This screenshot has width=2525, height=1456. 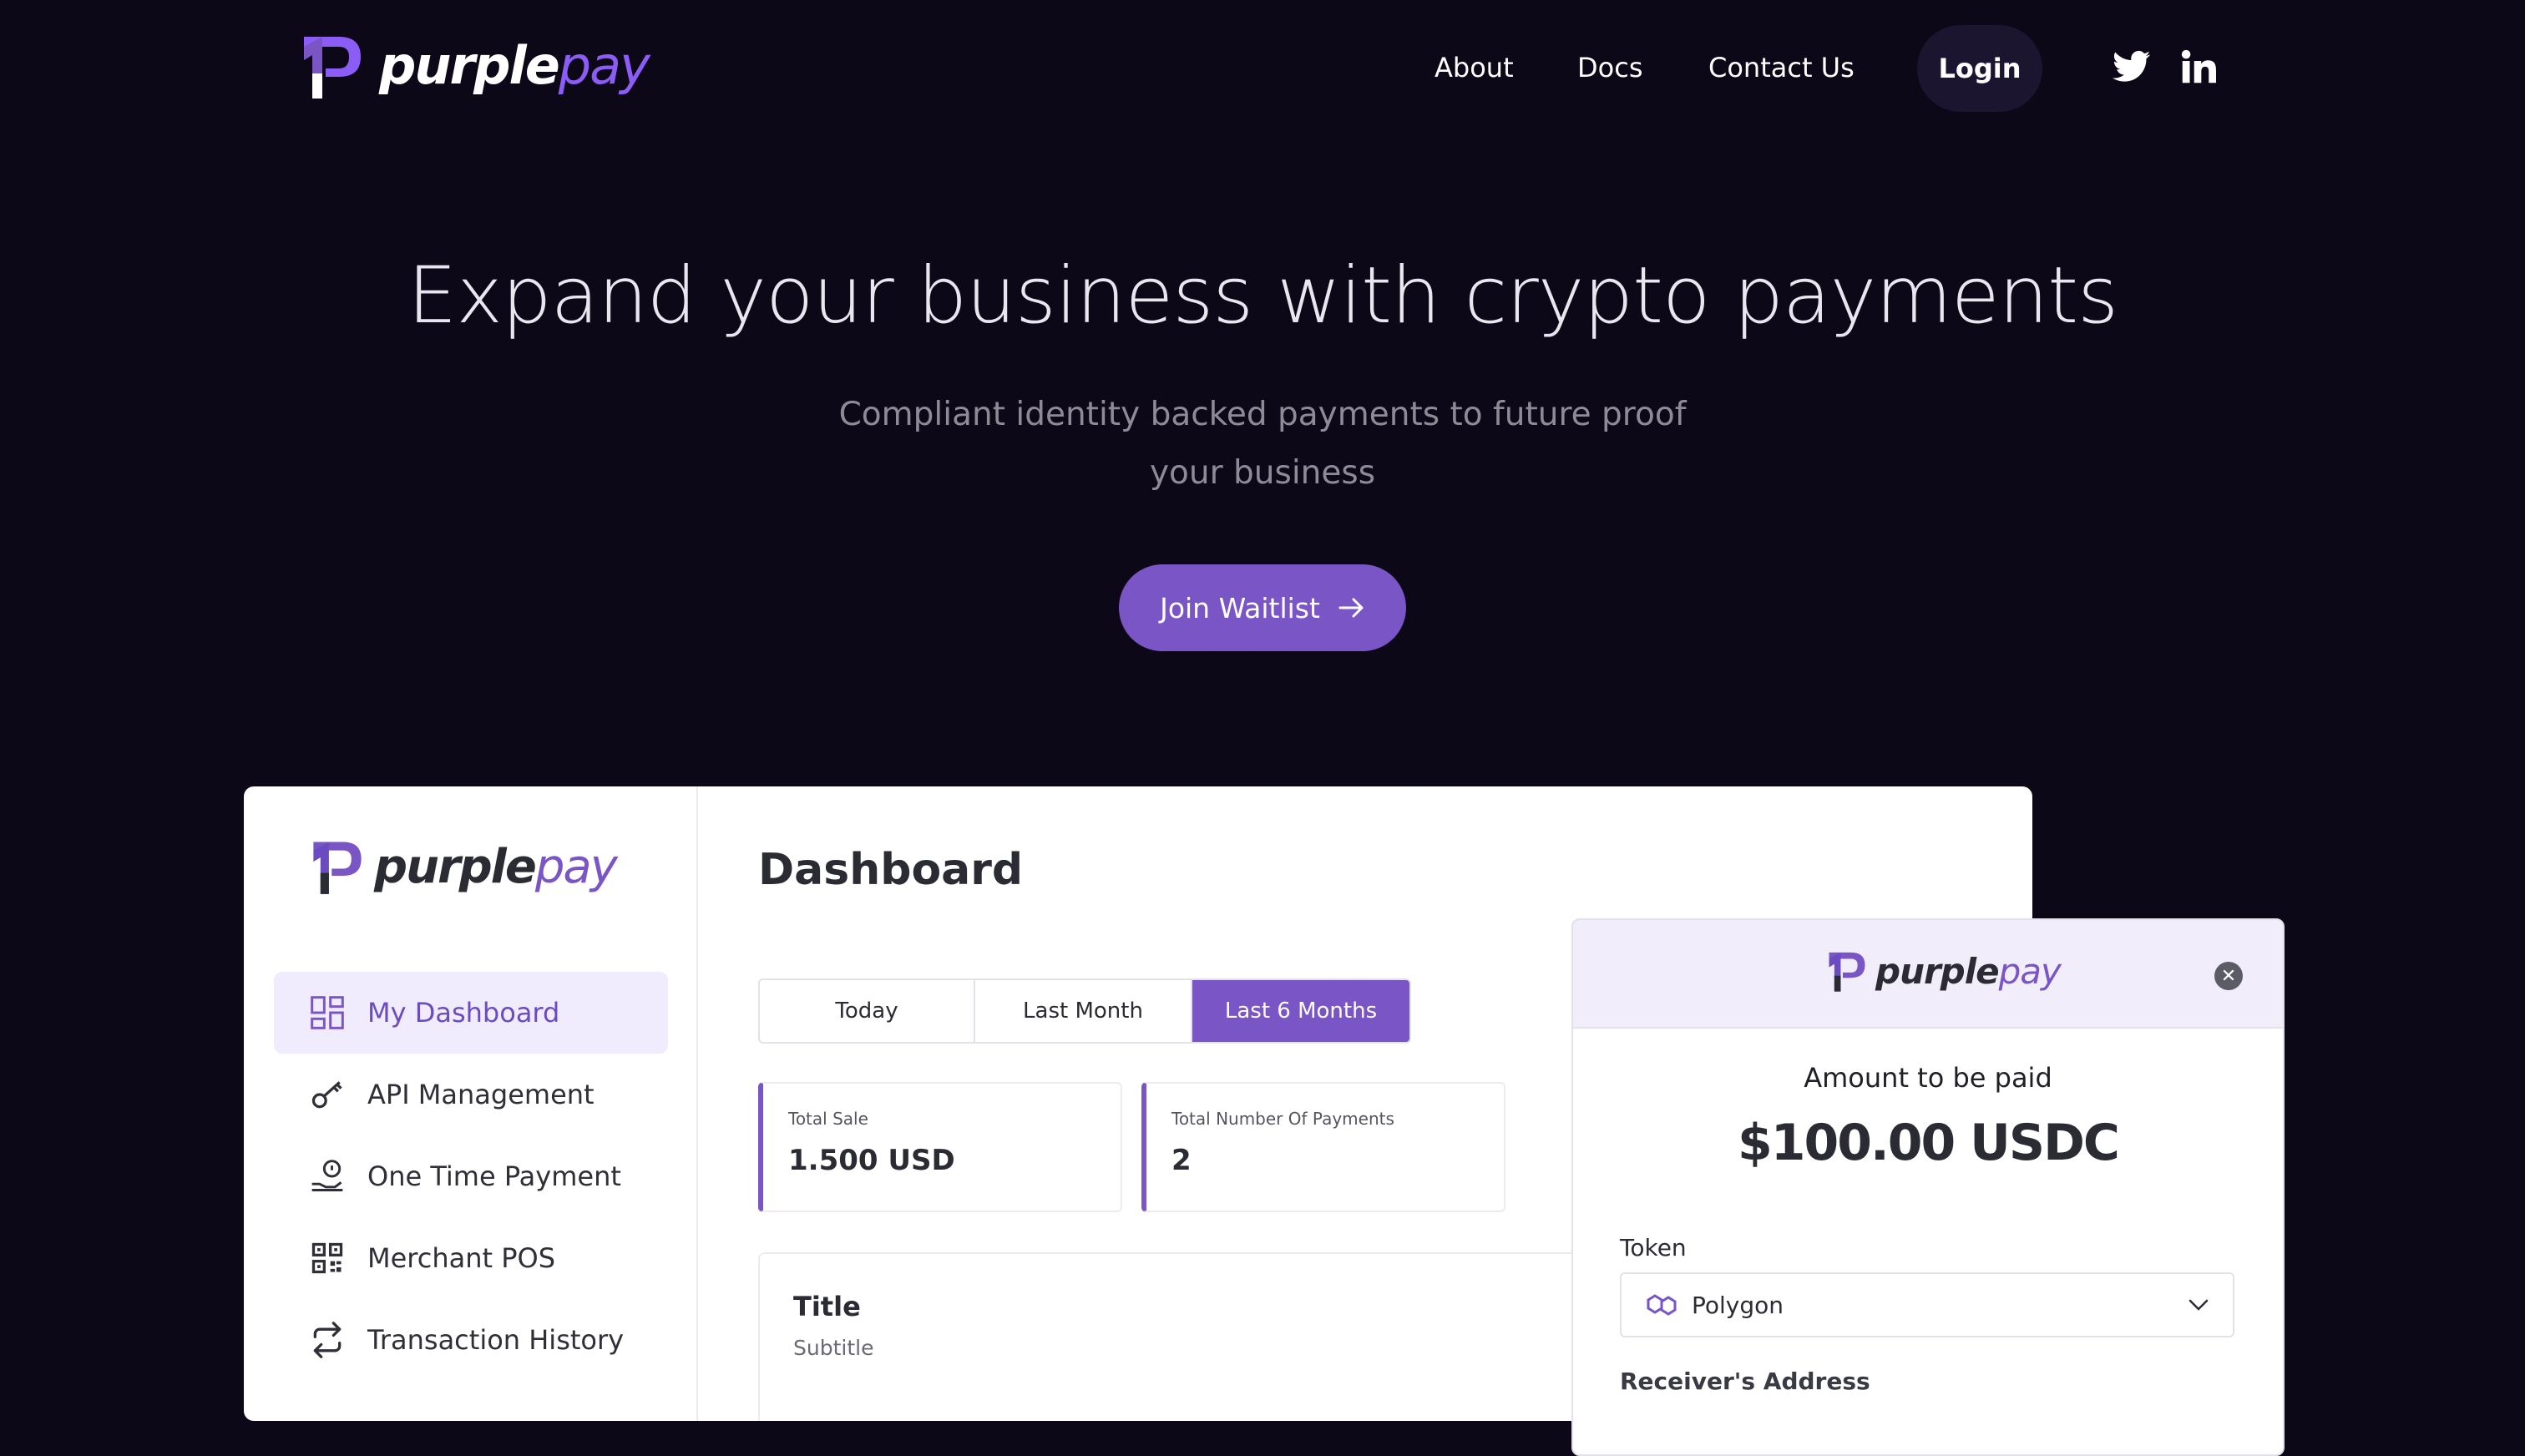 I want to click on brand-name-part2: pay, so click(x=604, y=65).